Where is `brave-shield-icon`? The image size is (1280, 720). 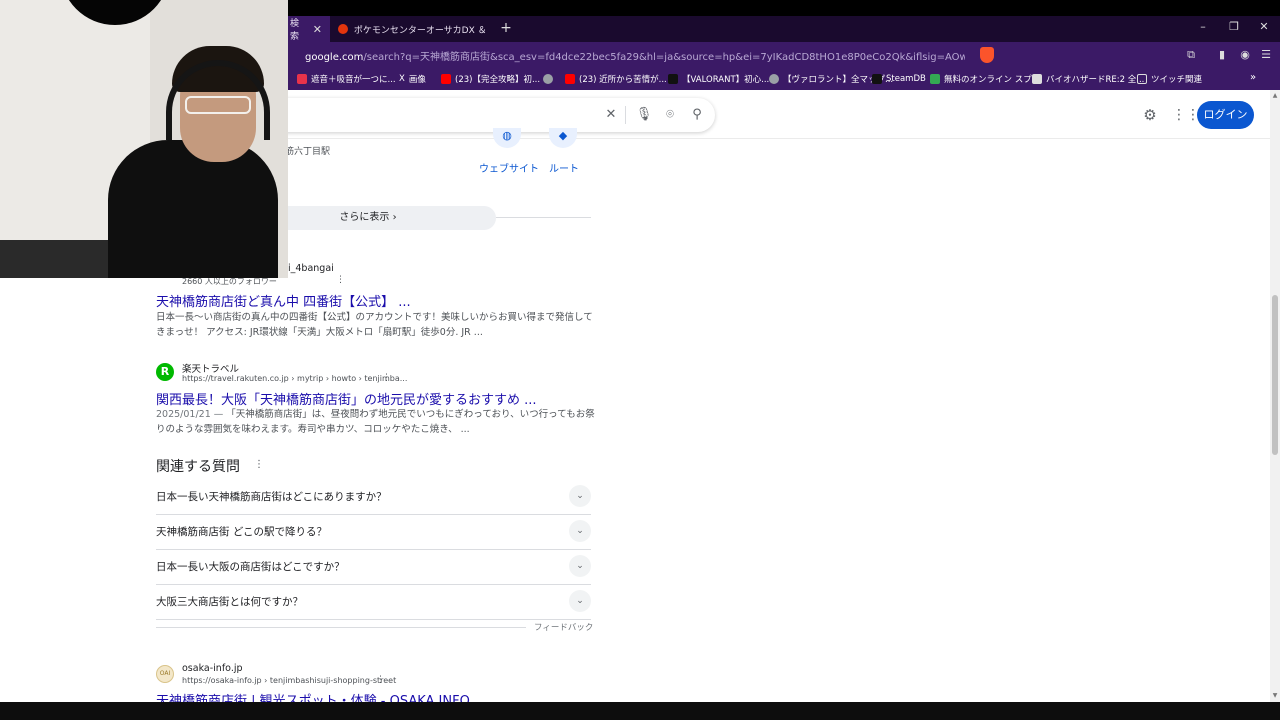 brave-shield-icon is located at coordinates (987, 55).